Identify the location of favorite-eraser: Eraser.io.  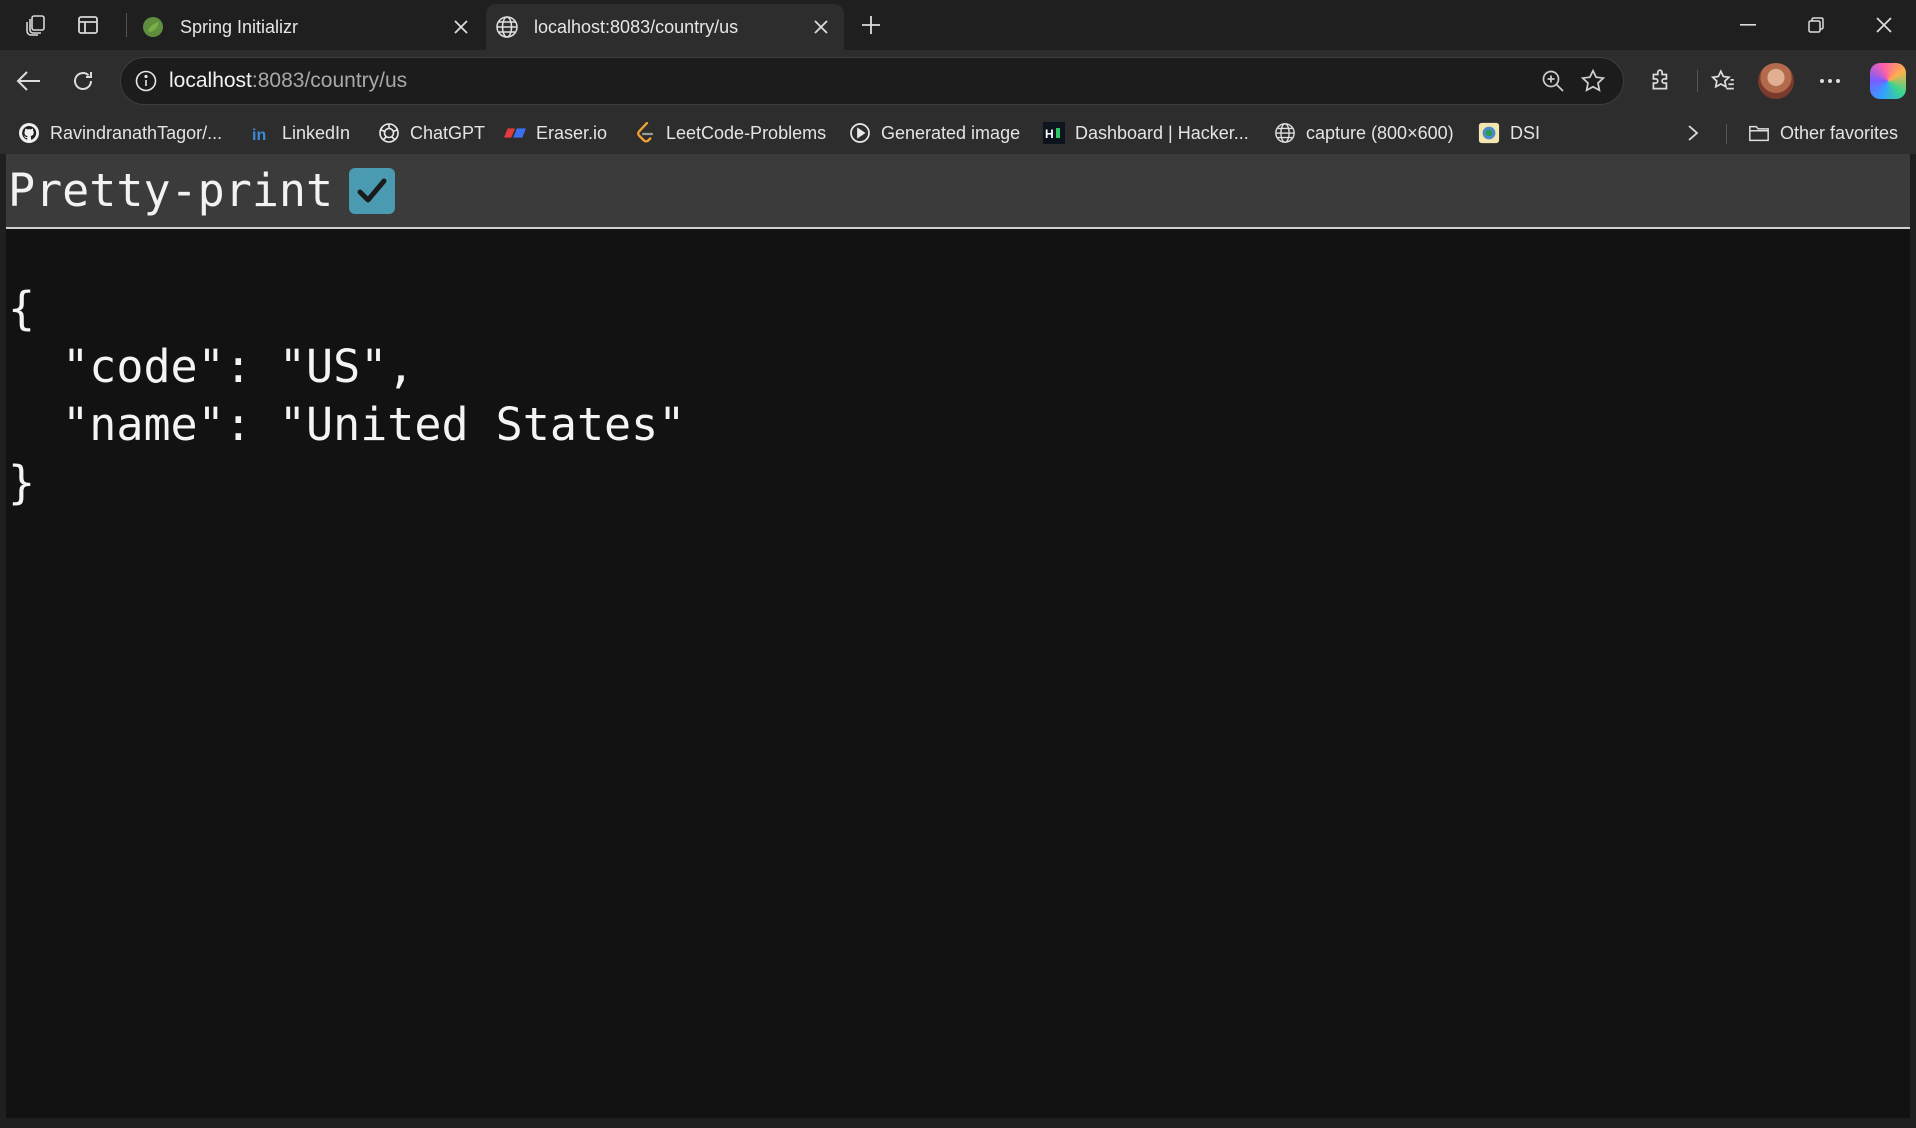
(555, 133).